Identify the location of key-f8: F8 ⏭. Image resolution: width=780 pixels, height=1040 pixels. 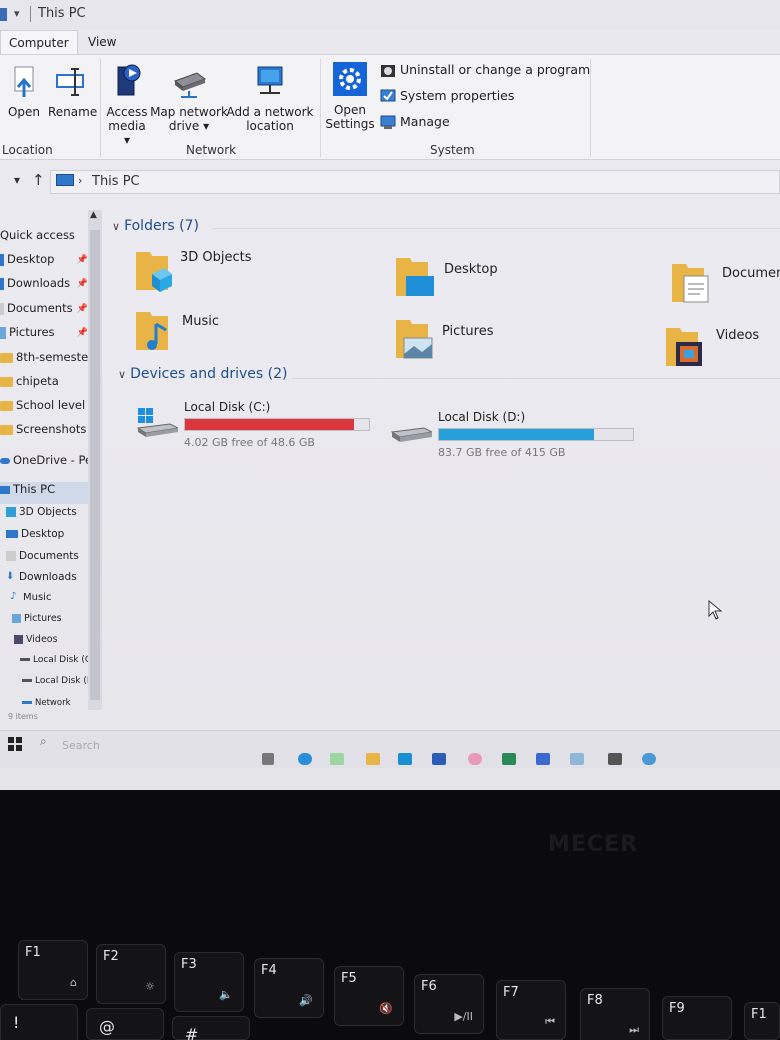
(615, 1014).